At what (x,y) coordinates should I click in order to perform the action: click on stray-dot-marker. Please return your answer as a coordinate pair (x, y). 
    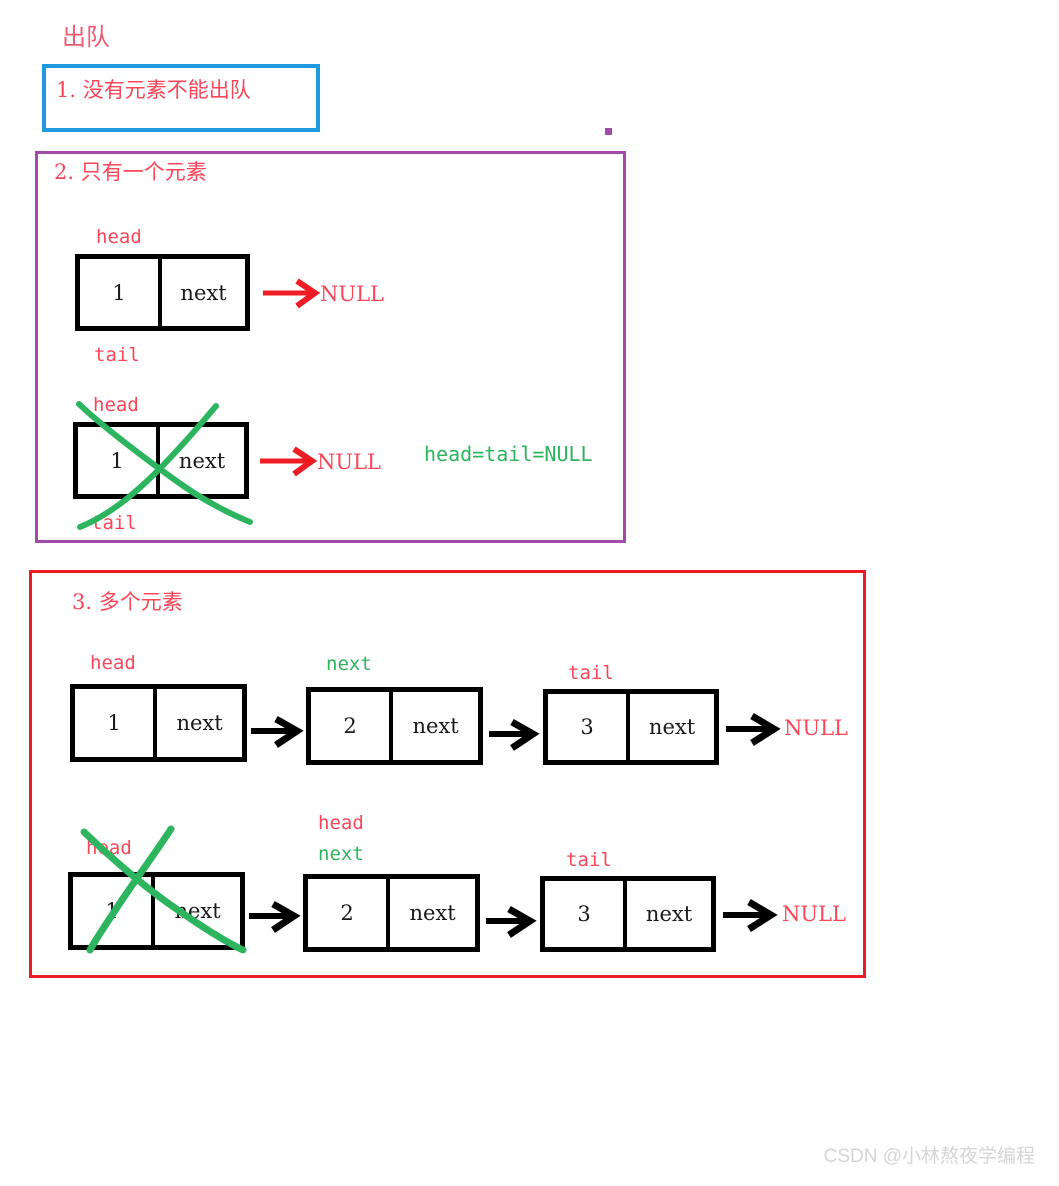
    Looking at the image, I should click on (608, 131).